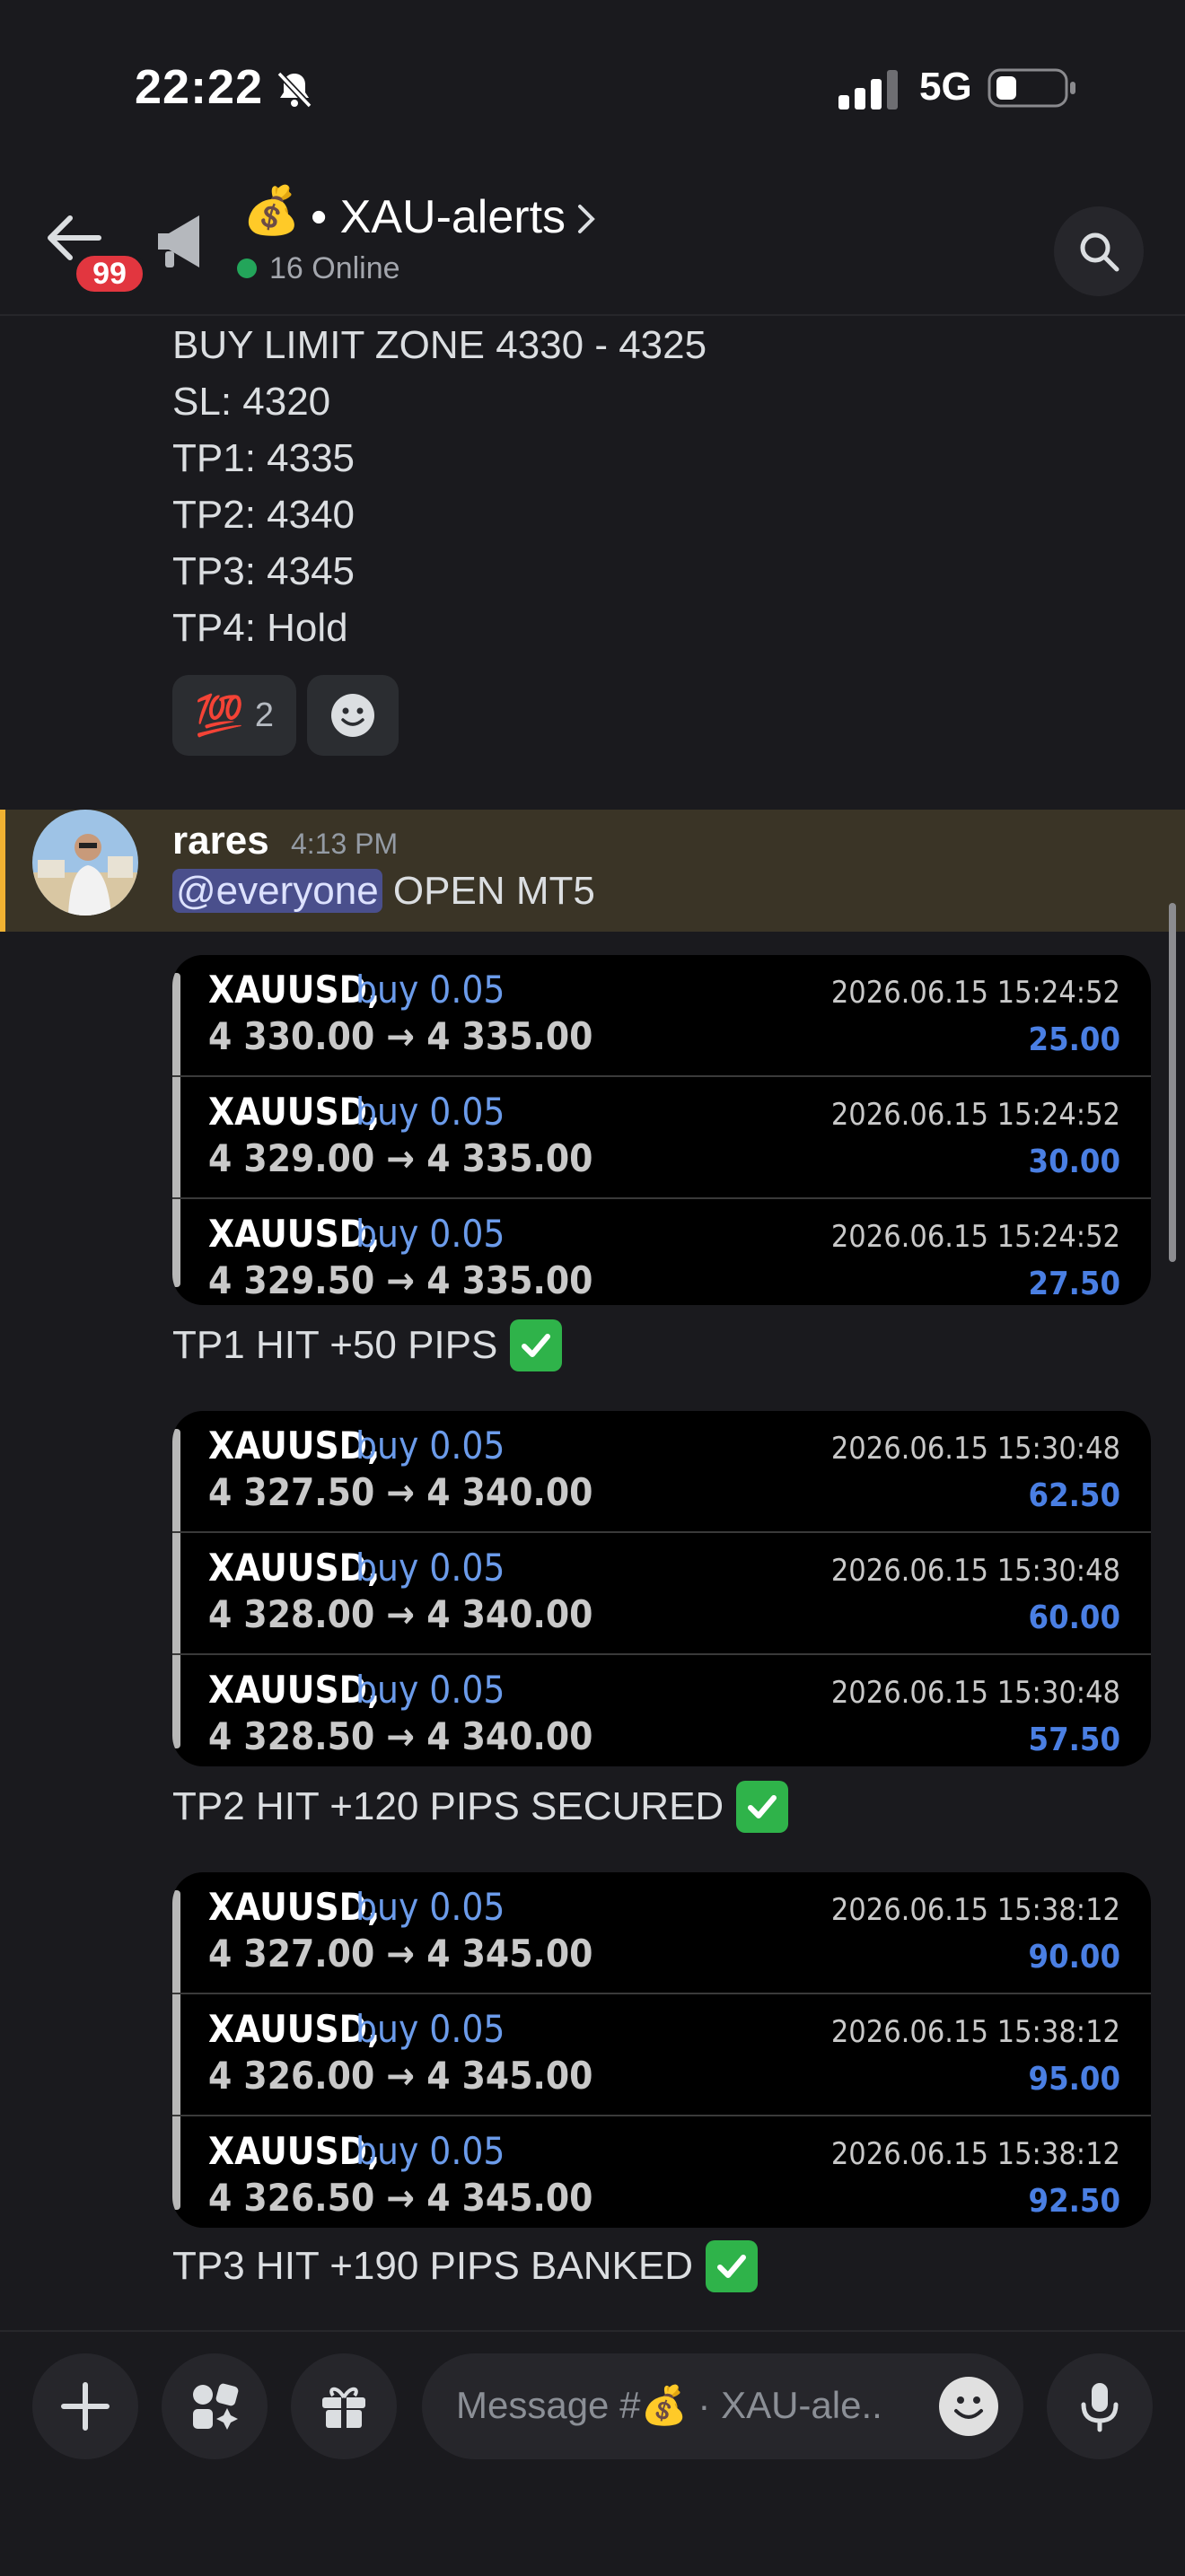 The image size is (1185, 2576). What do you see at coordinates (1074, 1161) in the screenshot?
I see `trade-profit: 30.00` at bounding box center [1074, 1161].